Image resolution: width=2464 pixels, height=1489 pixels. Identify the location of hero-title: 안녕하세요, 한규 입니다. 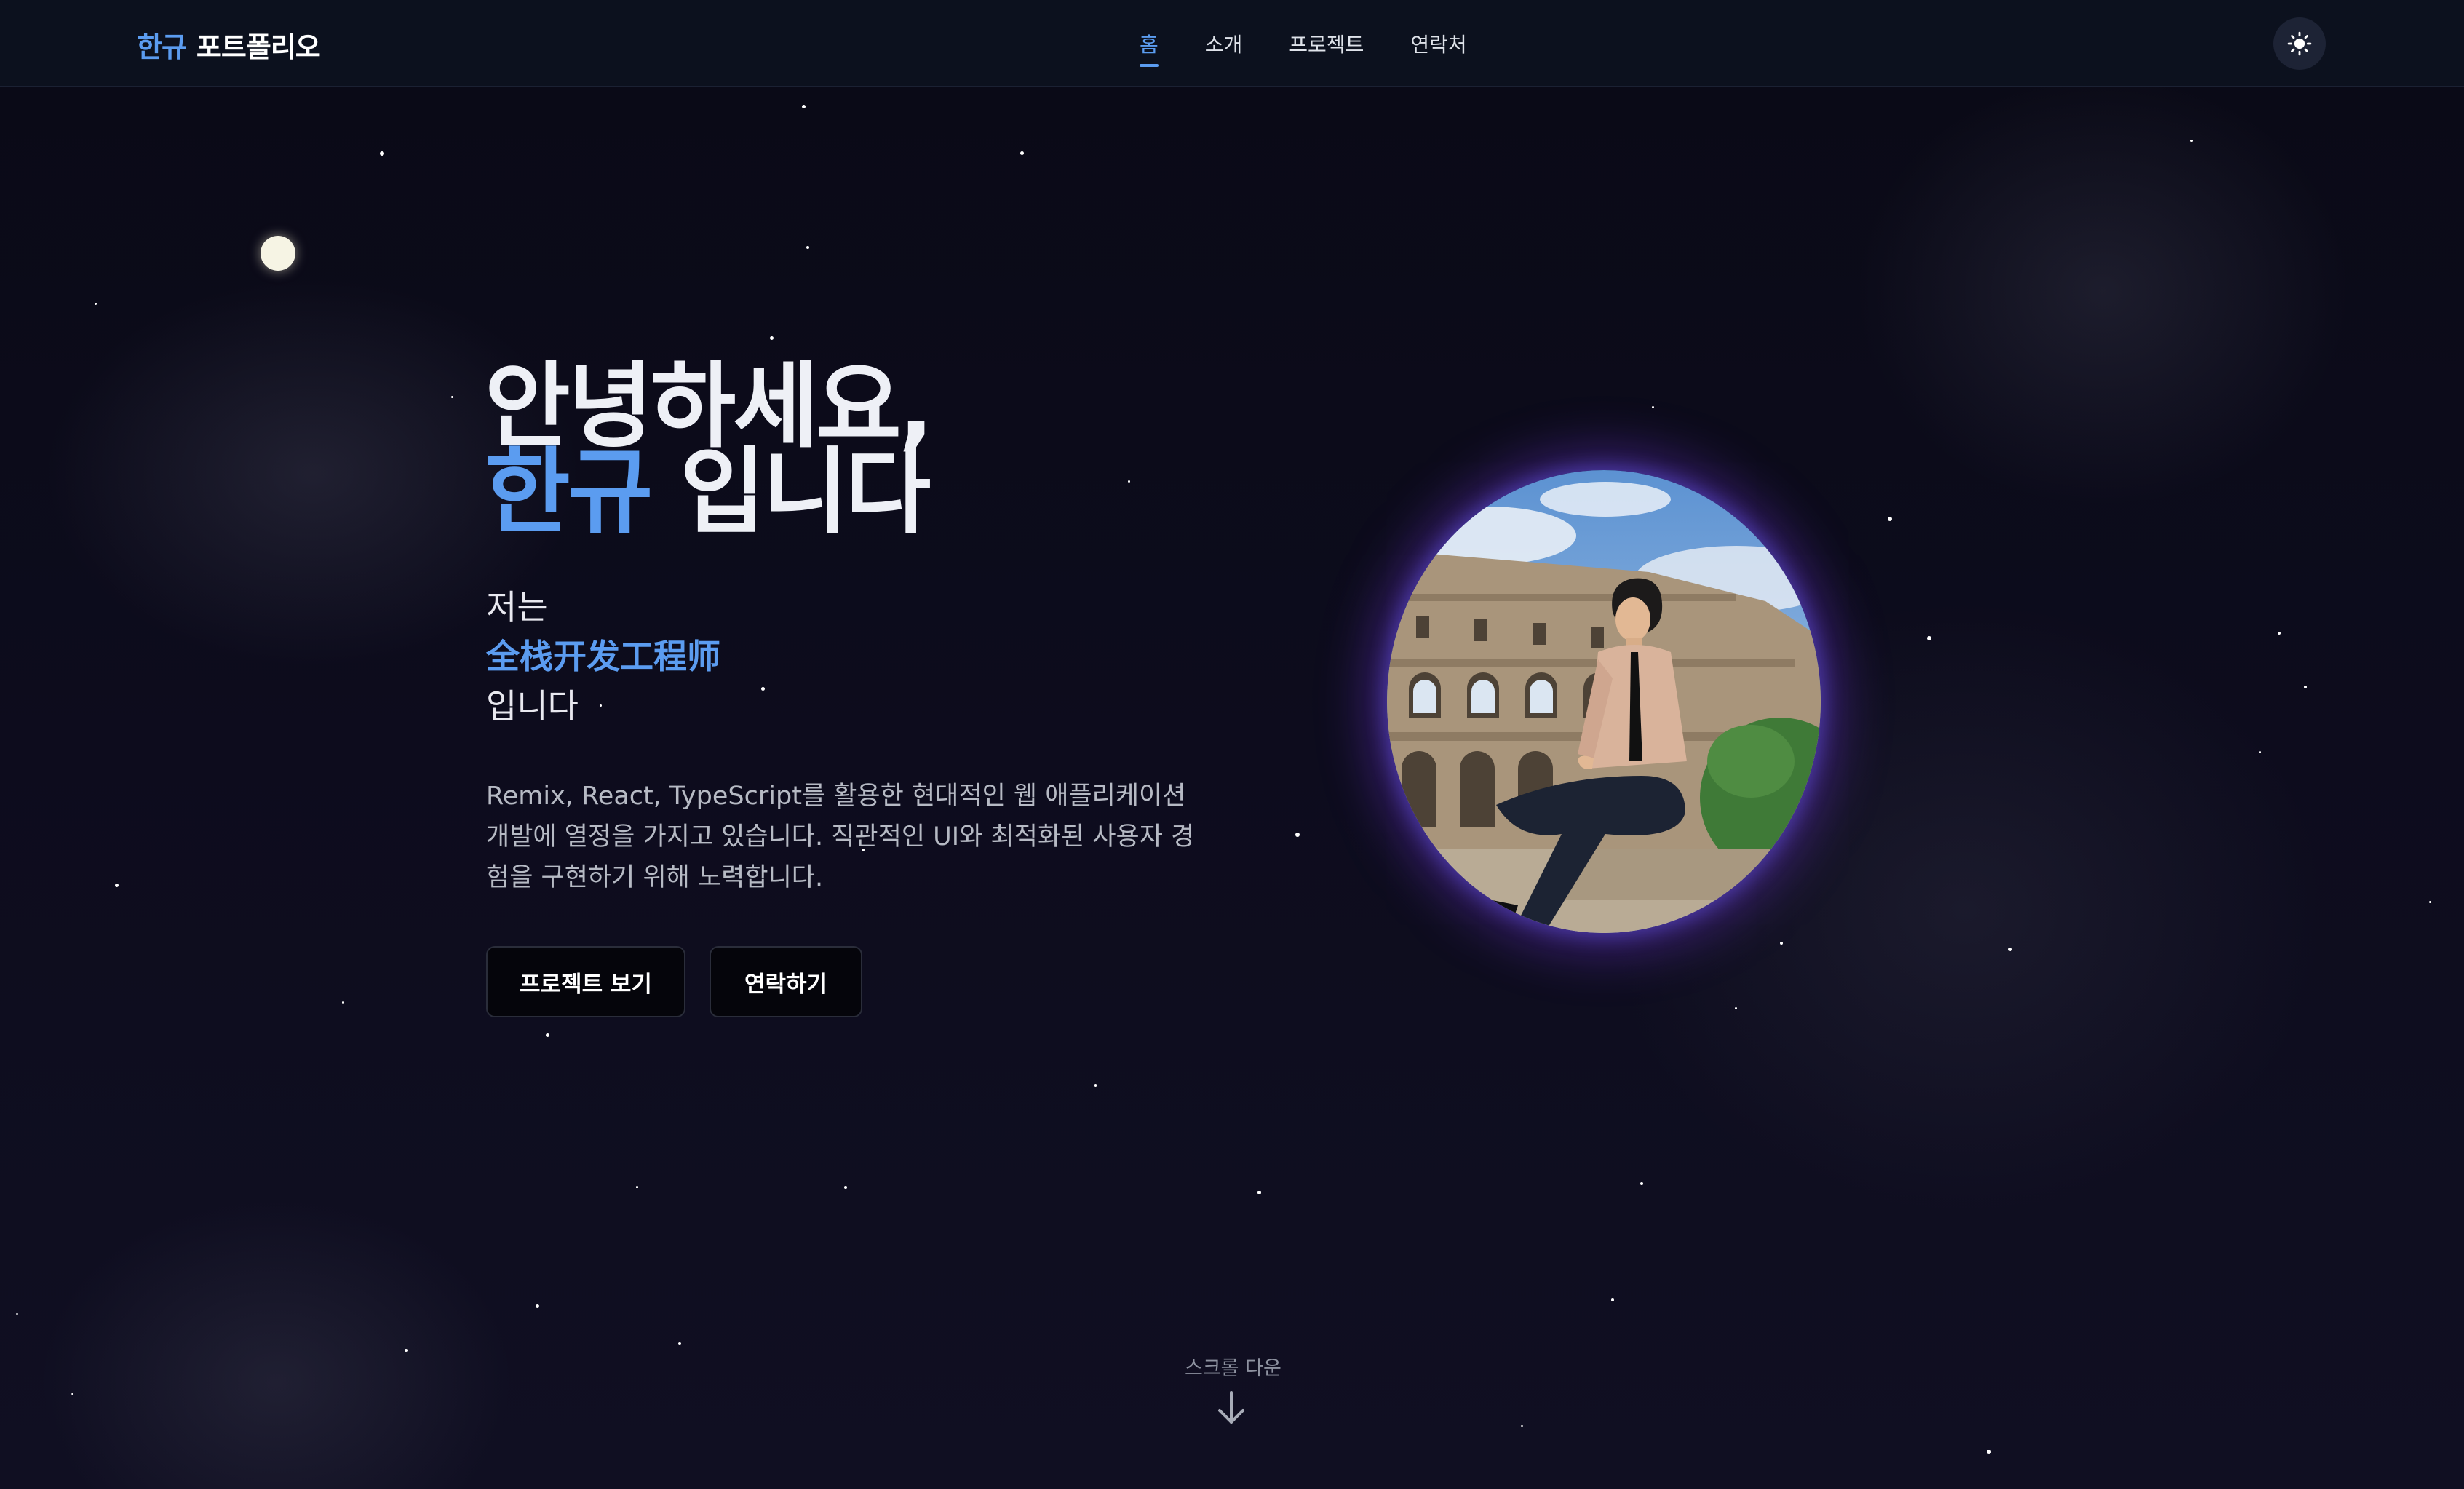
(709, 449).